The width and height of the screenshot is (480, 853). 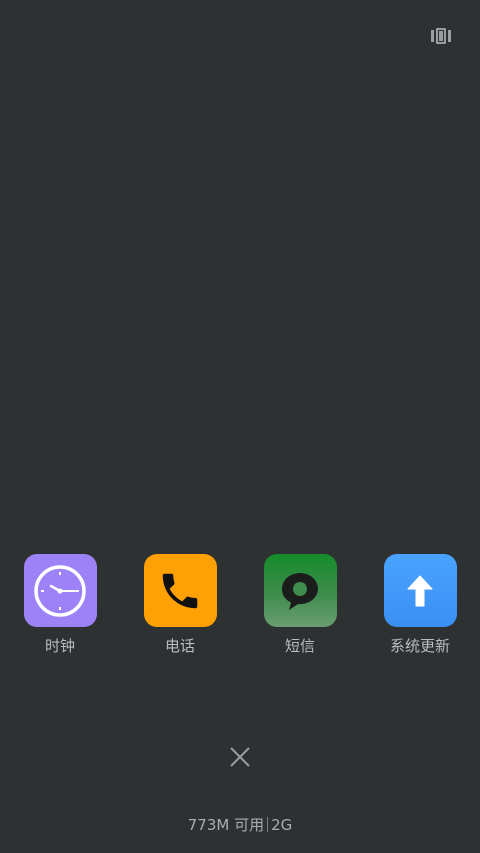 What do you see at coordinates (282, 825) in the screenshot?
I see `memory-total: 2G` at bounding box center [282, 825].